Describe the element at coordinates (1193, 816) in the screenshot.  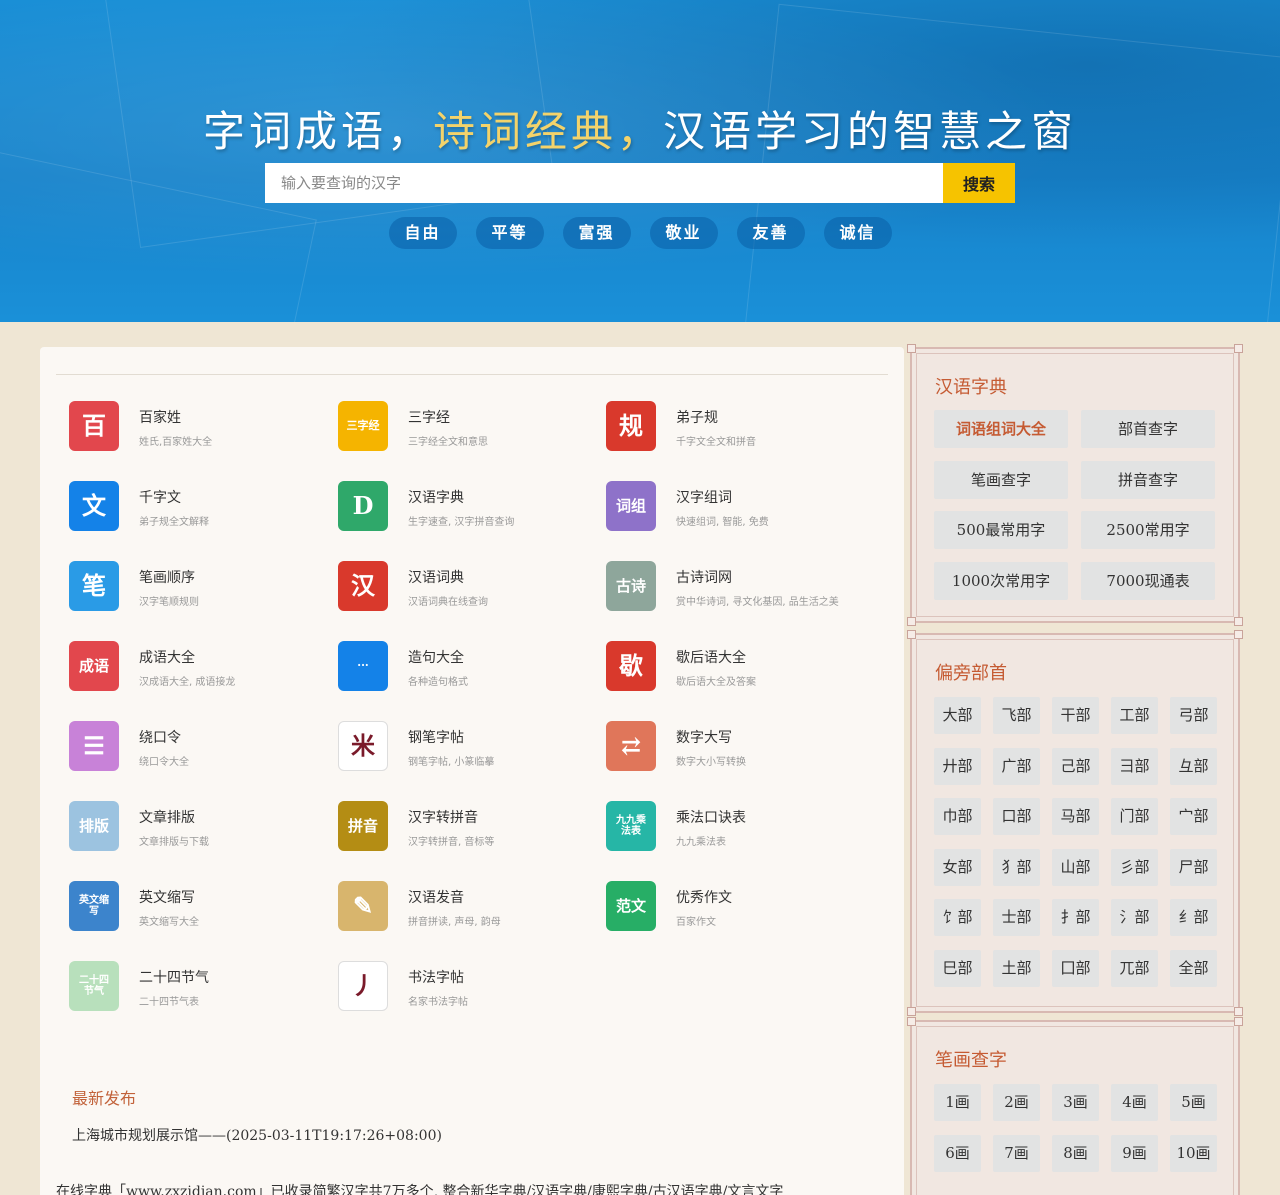
I see `radical-link: 宀部` at that location.